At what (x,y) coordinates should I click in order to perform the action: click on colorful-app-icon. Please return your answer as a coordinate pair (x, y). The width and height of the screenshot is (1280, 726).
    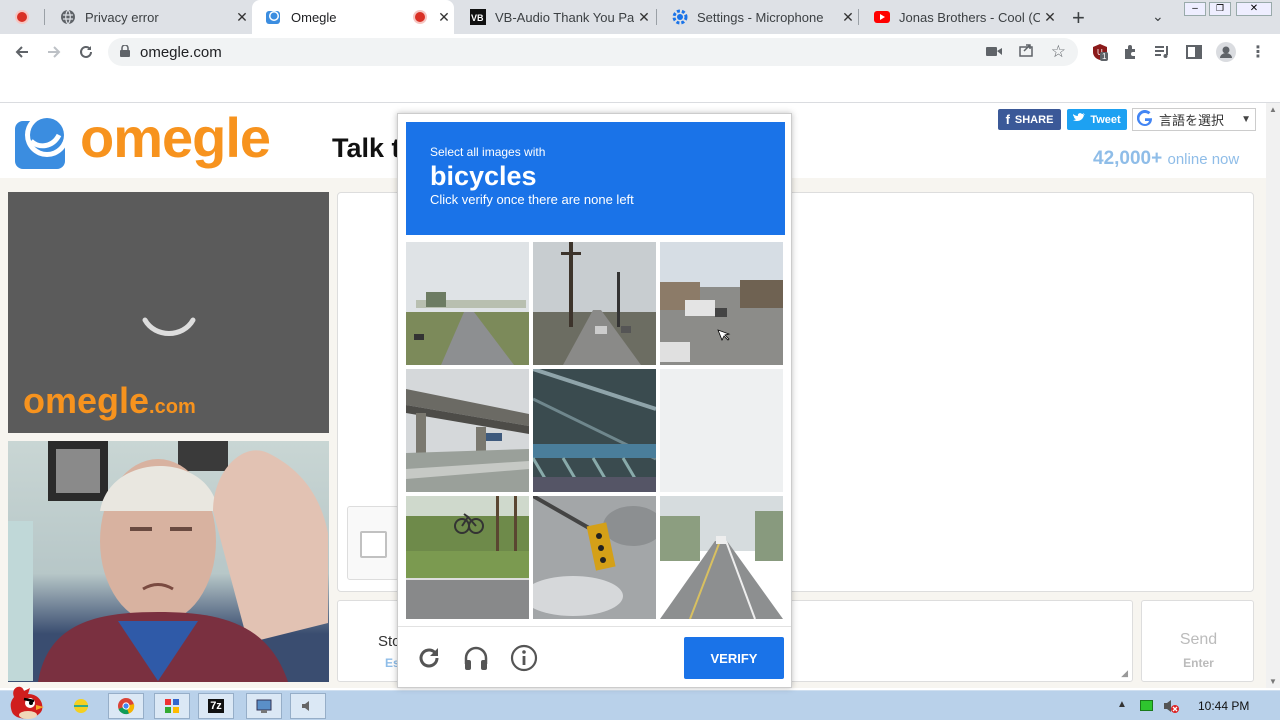
    Looking at the image, I should click on (172, 706).